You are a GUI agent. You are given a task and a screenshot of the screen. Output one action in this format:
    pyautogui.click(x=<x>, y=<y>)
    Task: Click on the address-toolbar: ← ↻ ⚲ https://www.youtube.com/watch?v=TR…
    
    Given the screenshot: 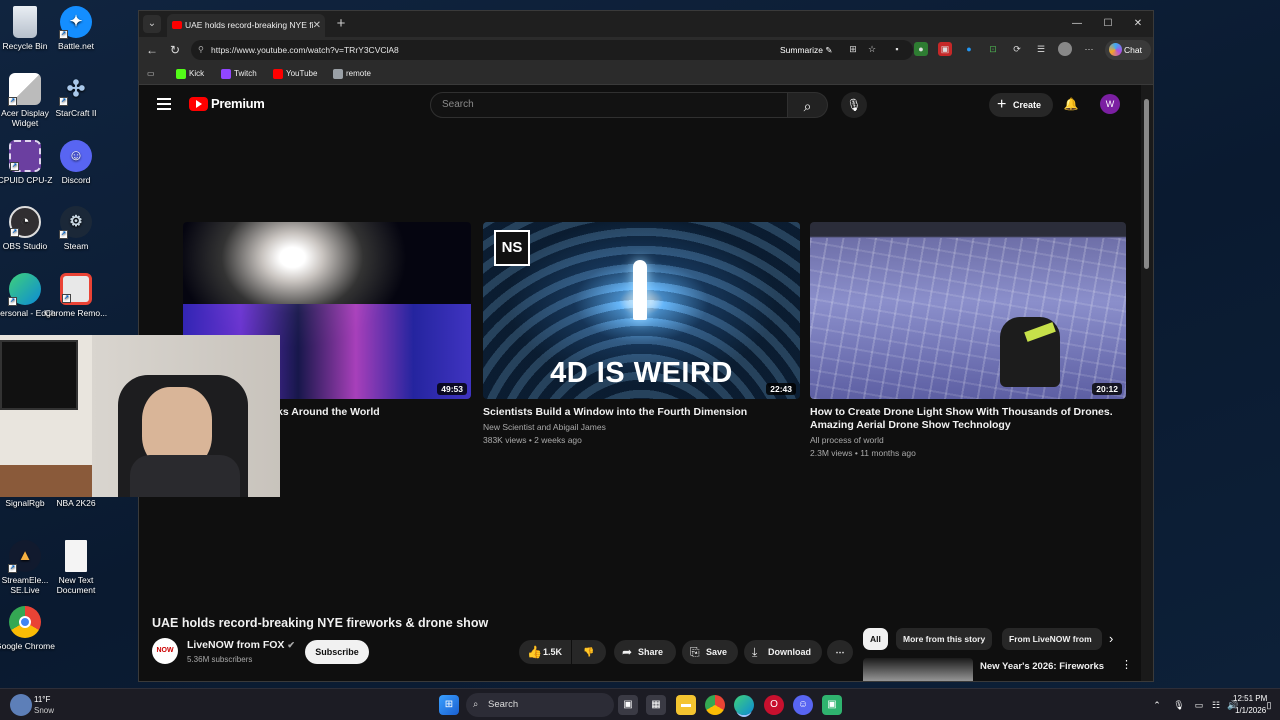 What is the action you would take?
    pyautogui.click(x=646, y=50)
    